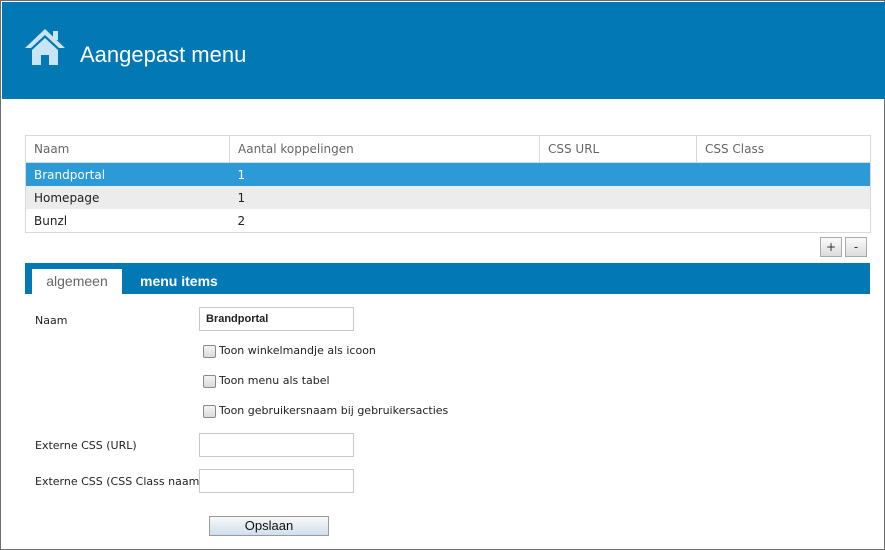 This screenshot has height=550, width=885. What do you see at coordinates (127, 149) in the screenshot?
I see `column-header-naam: Naam` at bounding box center [127, 149].